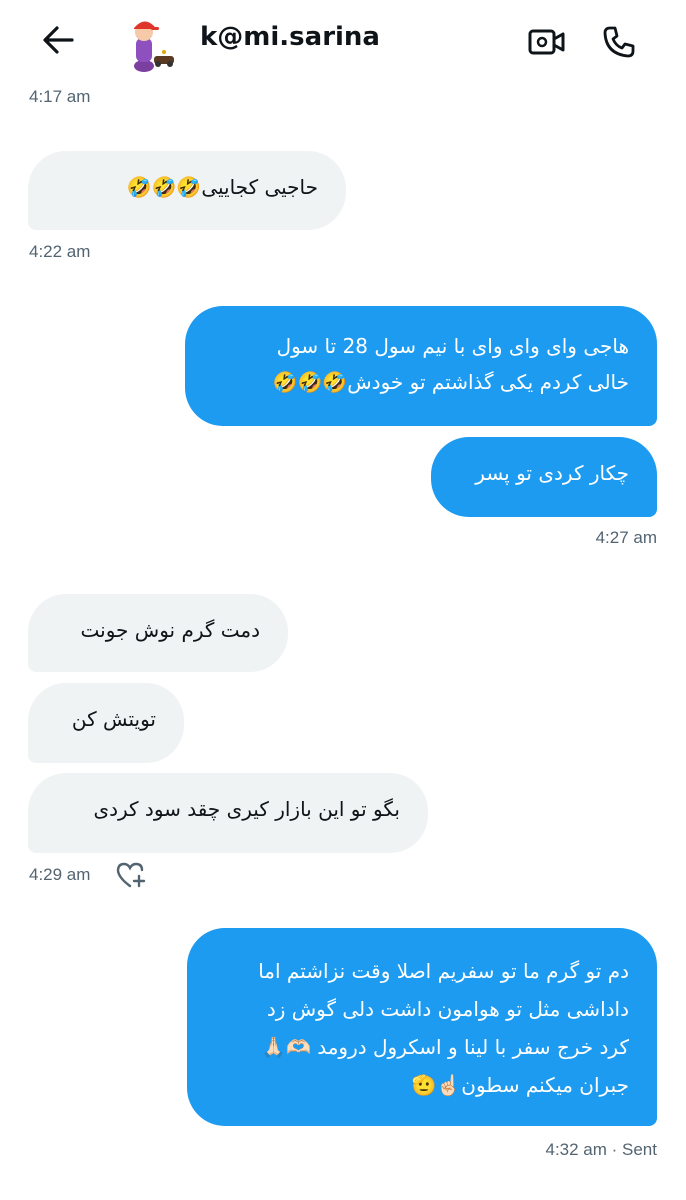 The image size is (686, 1200). What do you see at coordinates (601, 1149) in the screenshot?
I see `timestamp-sent: 4:32 am · Sent` at bounding box center [601, 1149].